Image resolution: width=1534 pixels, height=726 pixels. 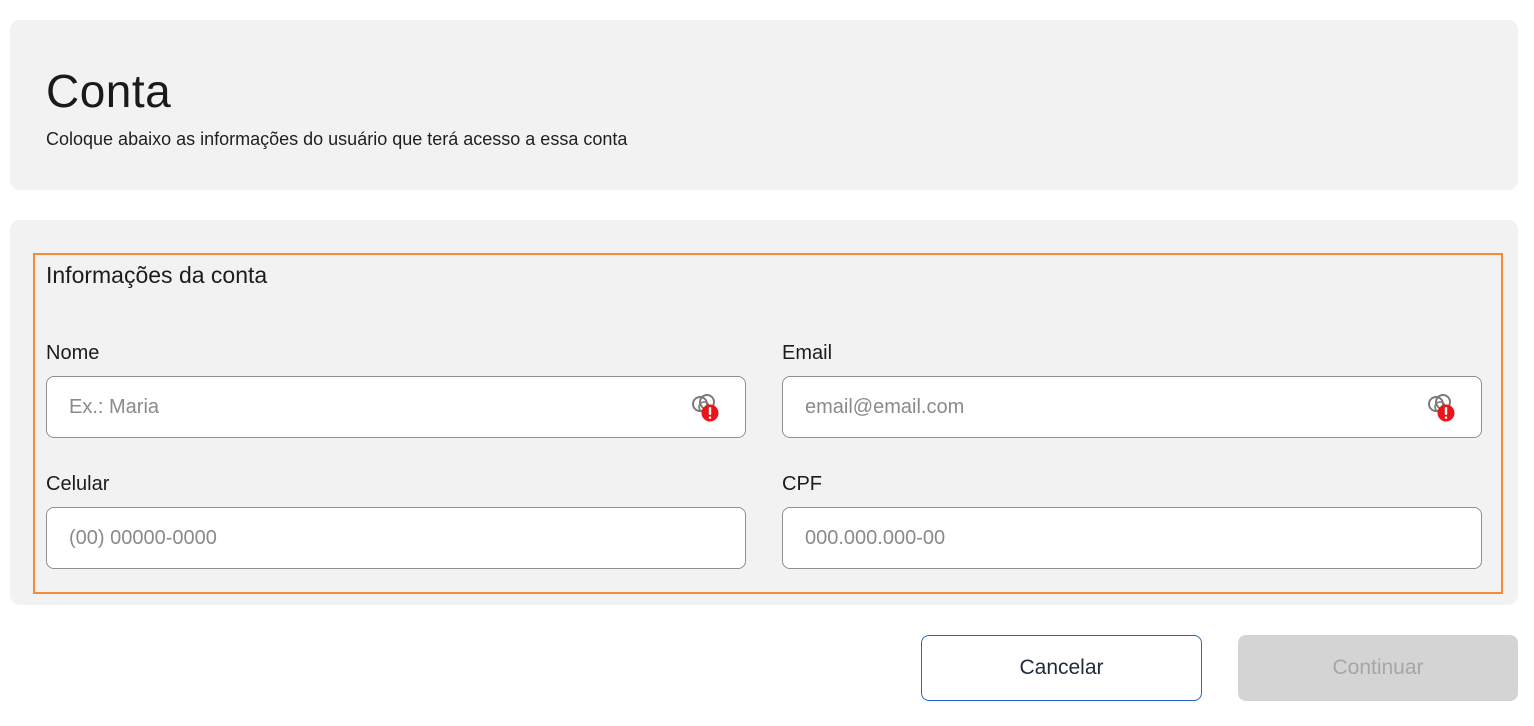 I want to click on email-input, so click(x=1102, y=407).